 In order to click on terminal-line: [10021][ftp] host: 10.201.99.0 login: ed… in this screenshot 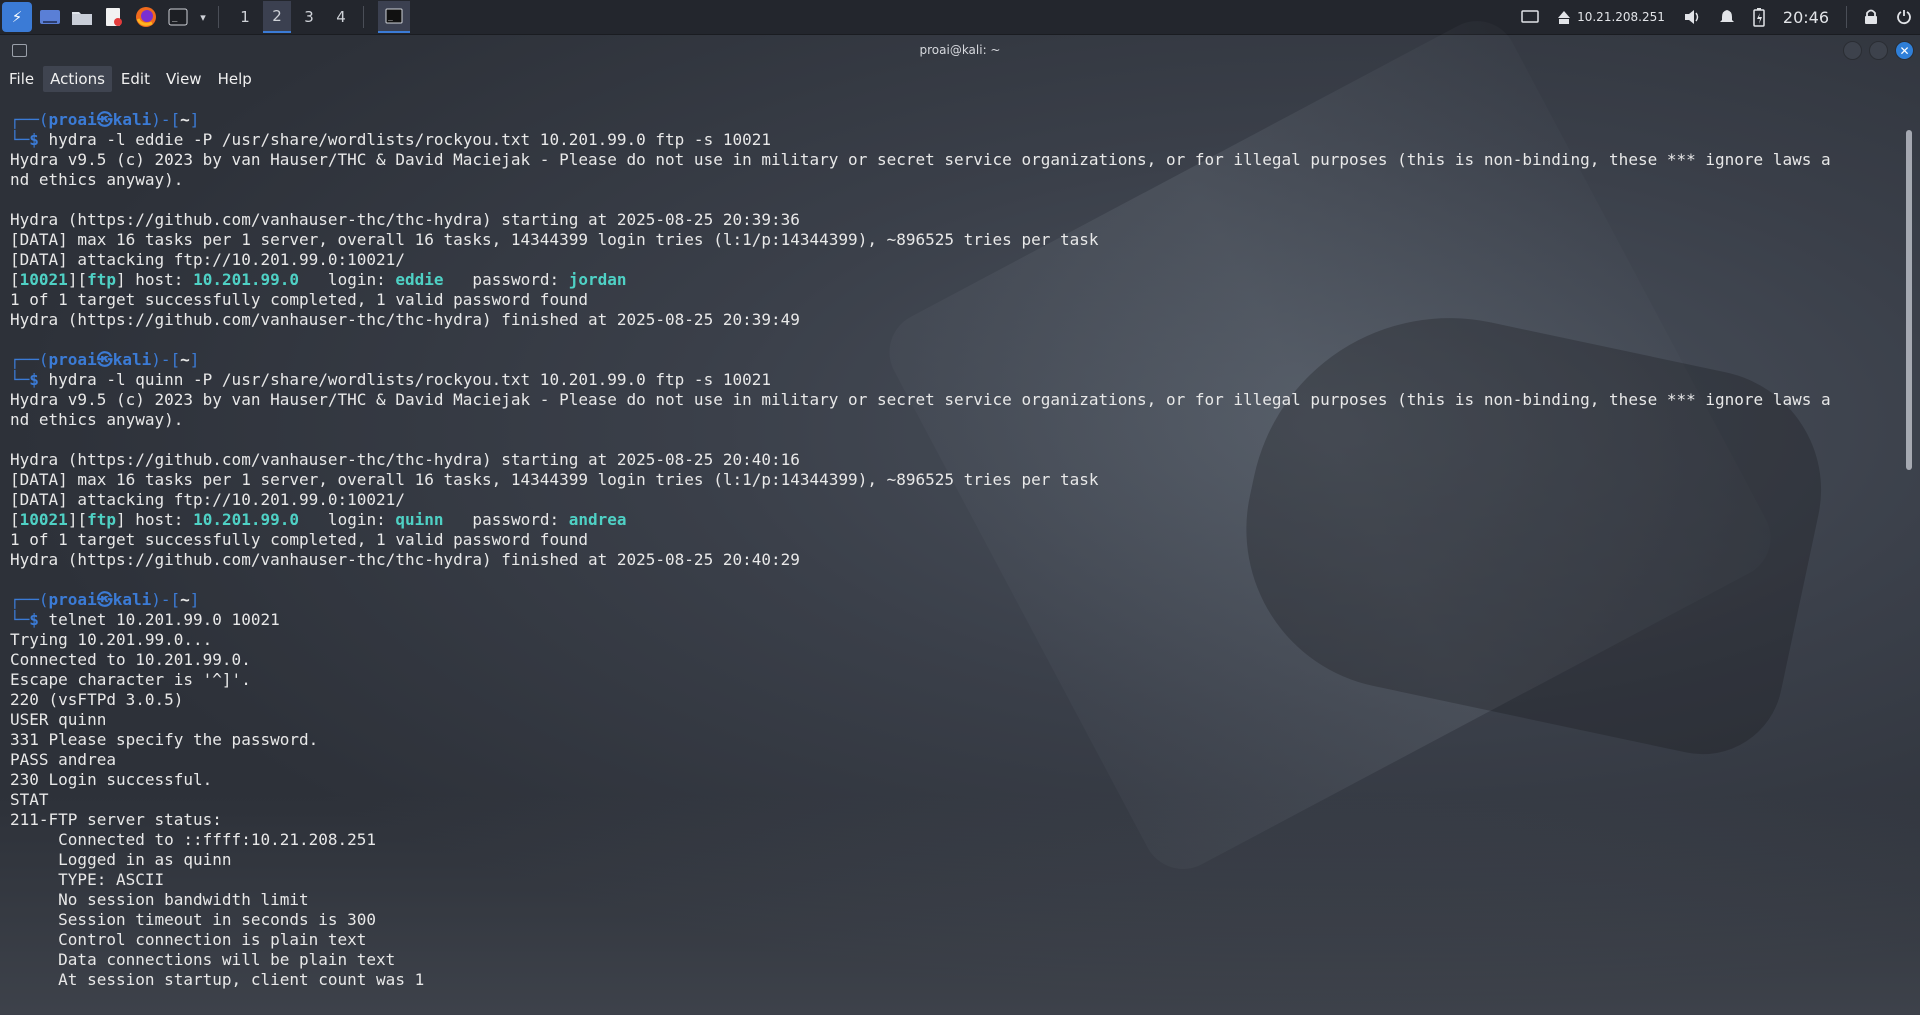, I will do `click(957, 280)`.